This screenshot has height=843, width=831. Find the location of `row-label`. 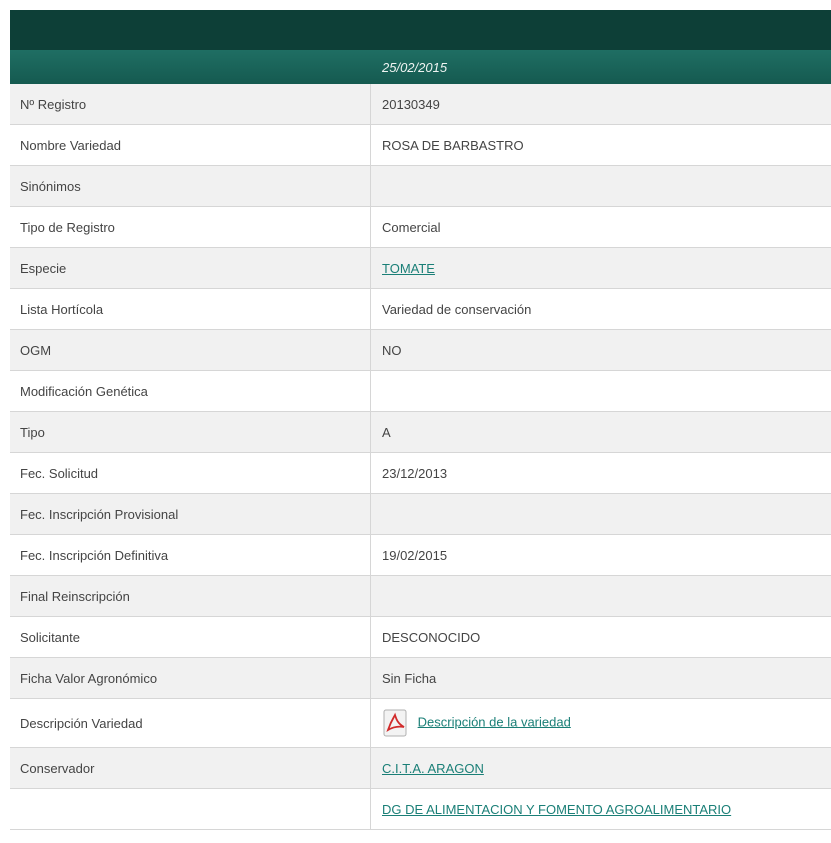

row-label is located at coordinates (190, 809).